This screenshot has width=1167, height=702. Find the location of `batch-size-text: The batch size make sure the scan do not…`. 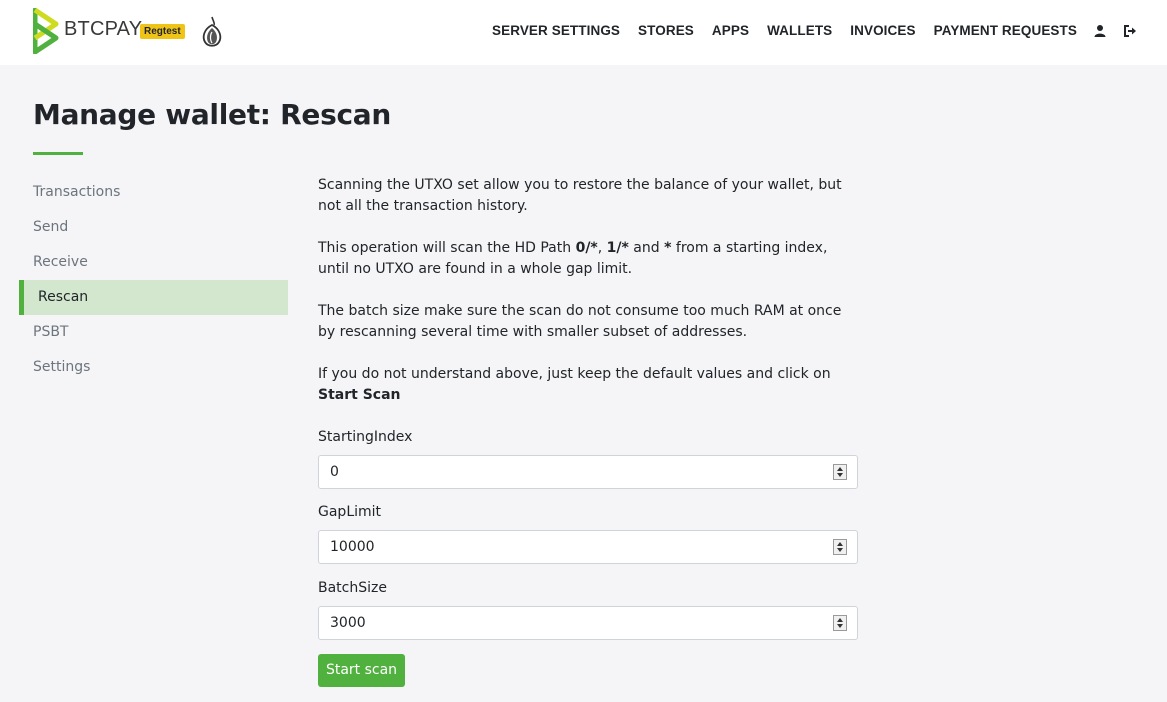

batch-size-text: The batch size make sure the scan do not… is located at coordinates (580, 321).